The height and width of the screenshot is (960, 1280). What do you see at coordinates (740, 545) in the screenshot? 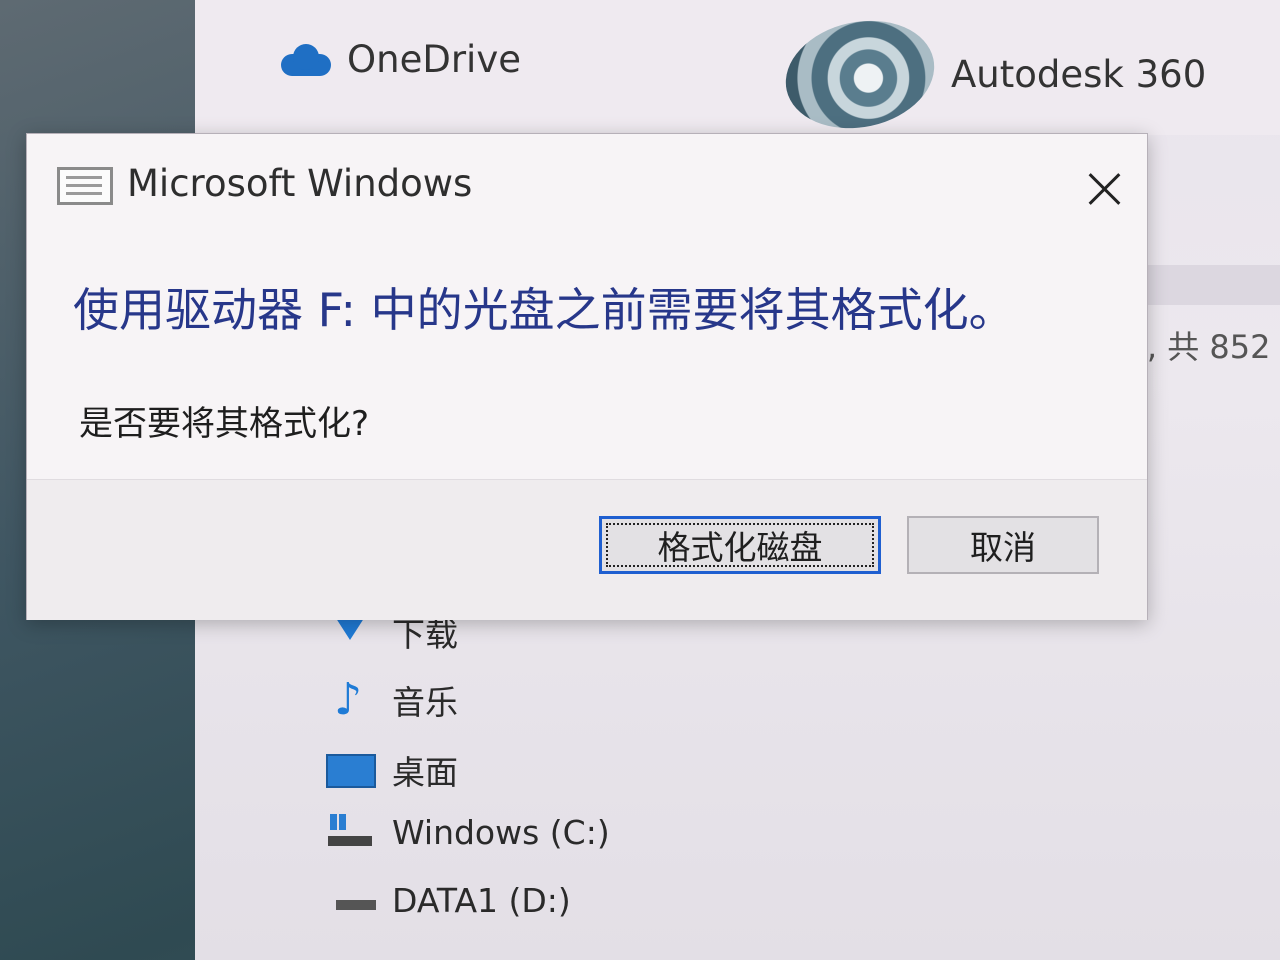
I see `format-disk-button: 格式化磁盘` at bounding box center [740, 545].